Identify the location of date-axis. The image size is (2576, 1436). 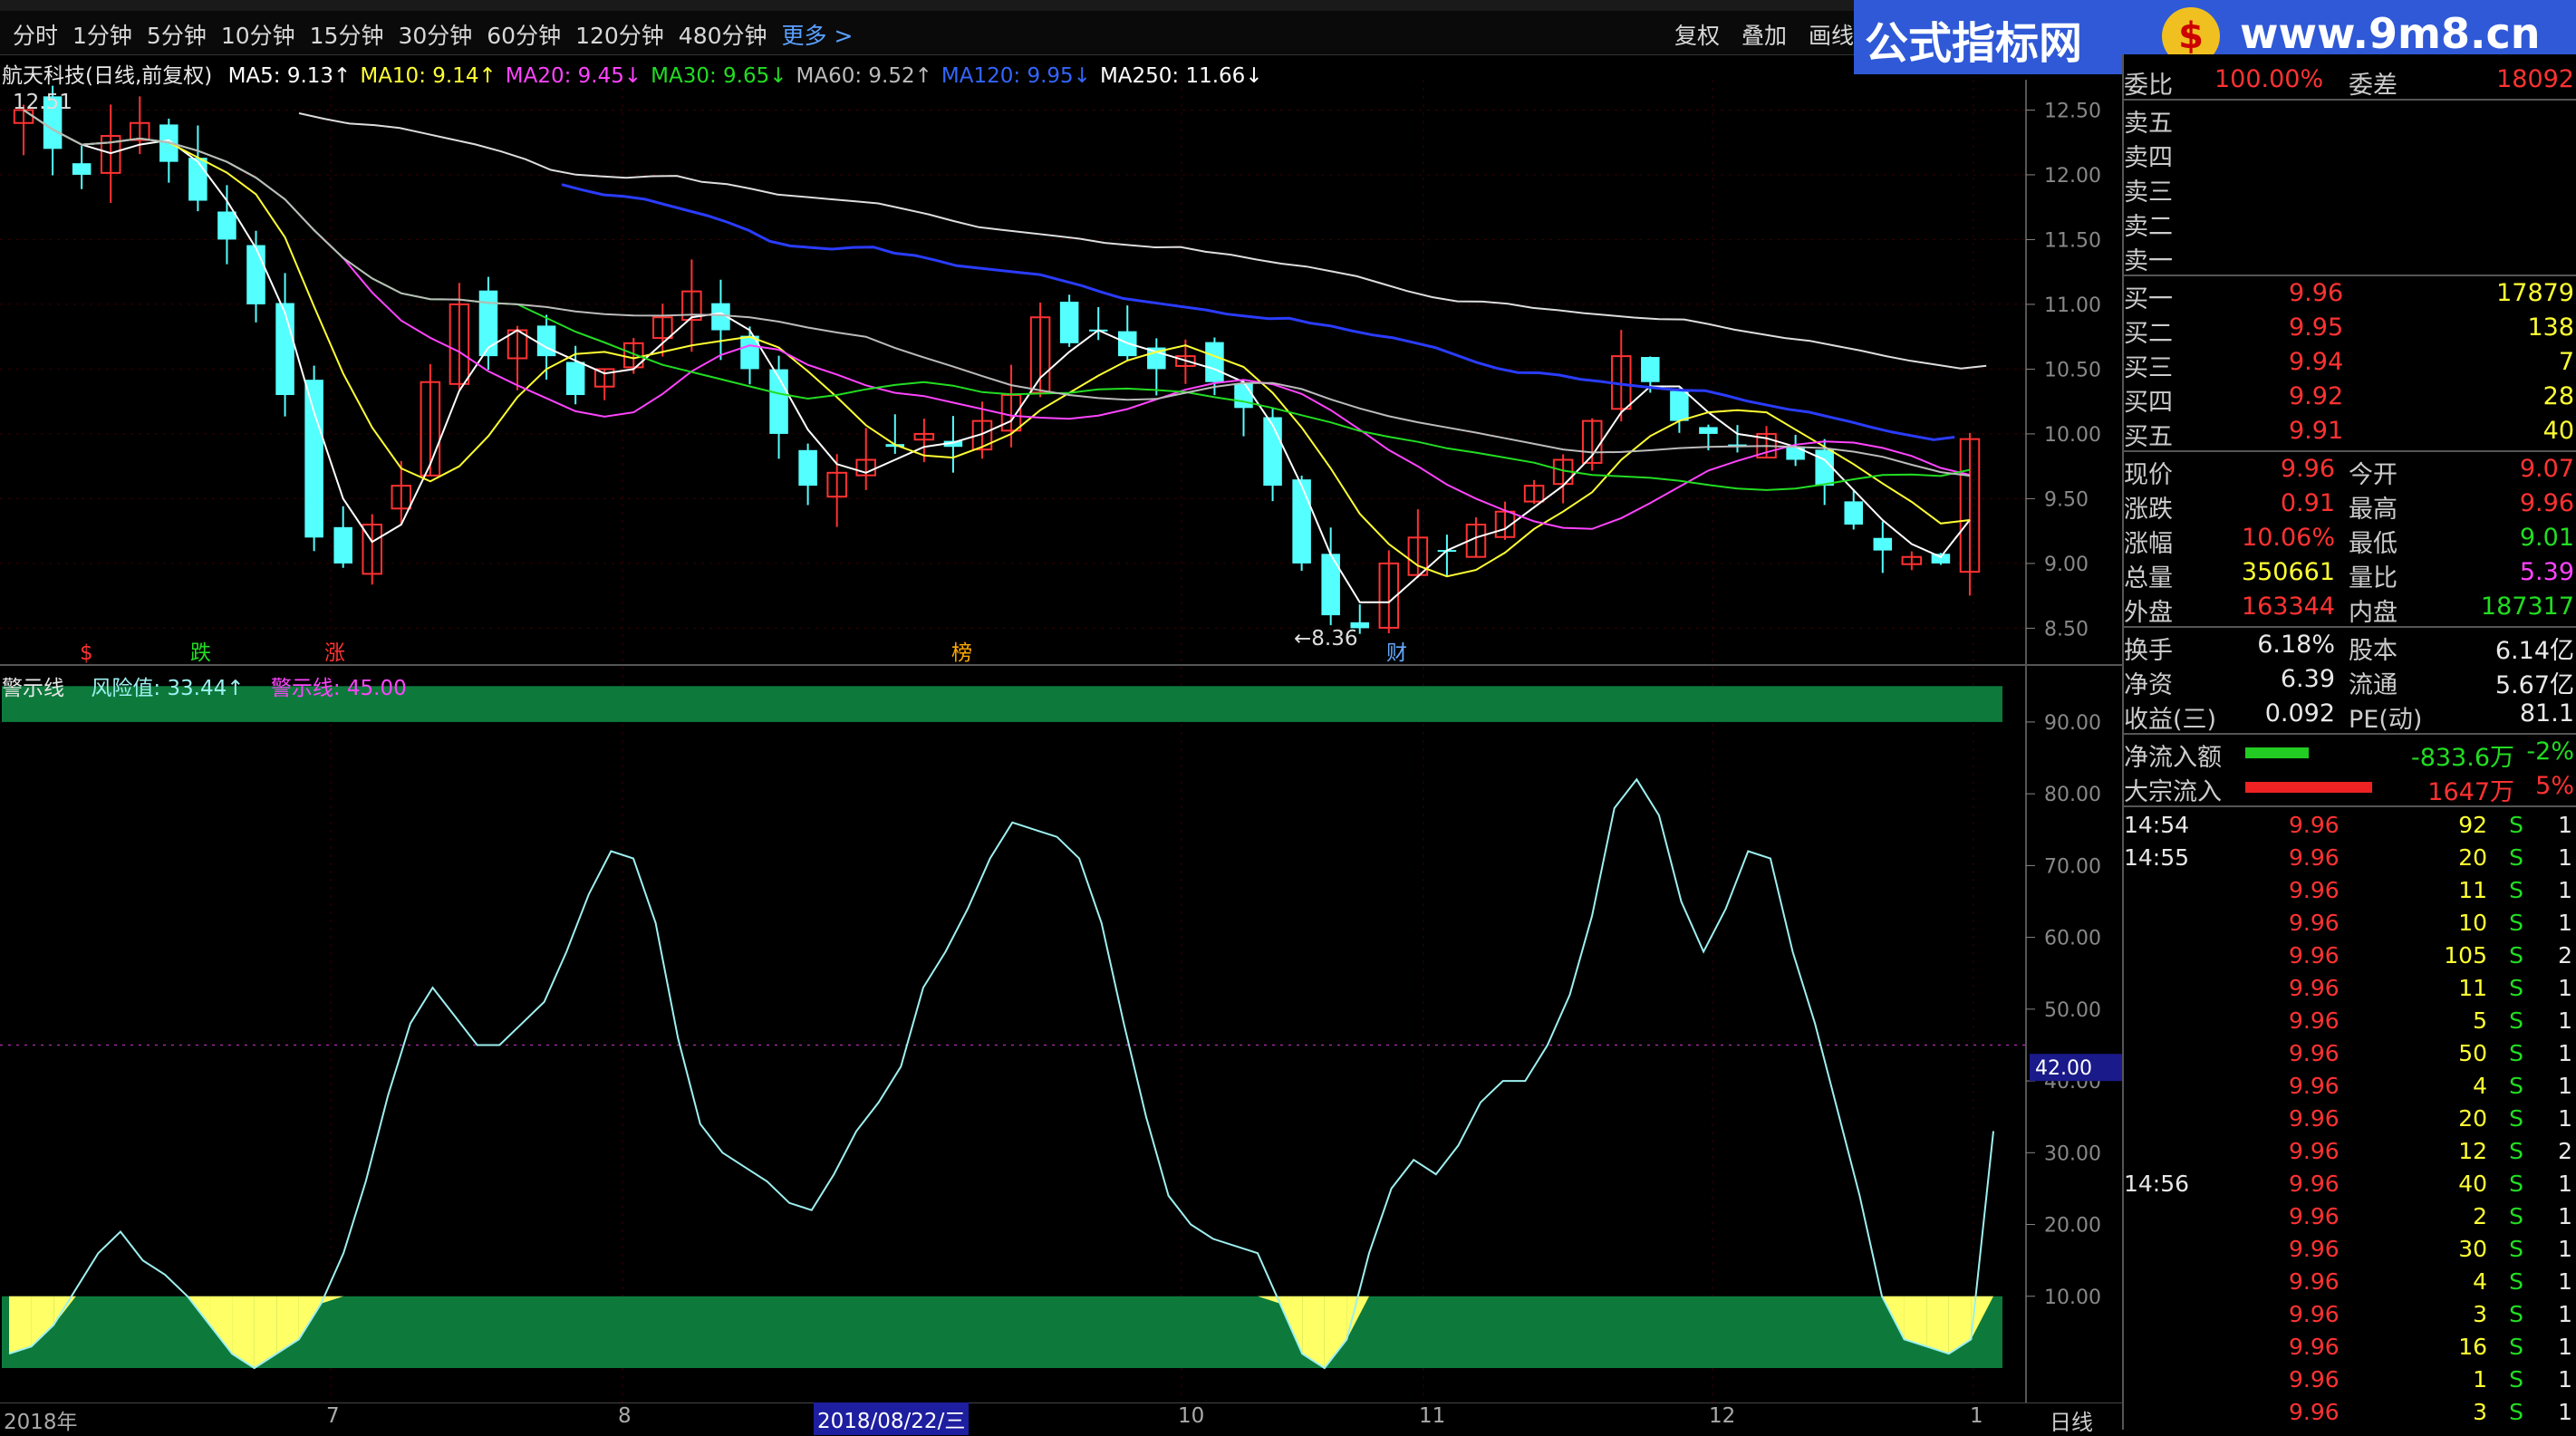
(1061, 1416).